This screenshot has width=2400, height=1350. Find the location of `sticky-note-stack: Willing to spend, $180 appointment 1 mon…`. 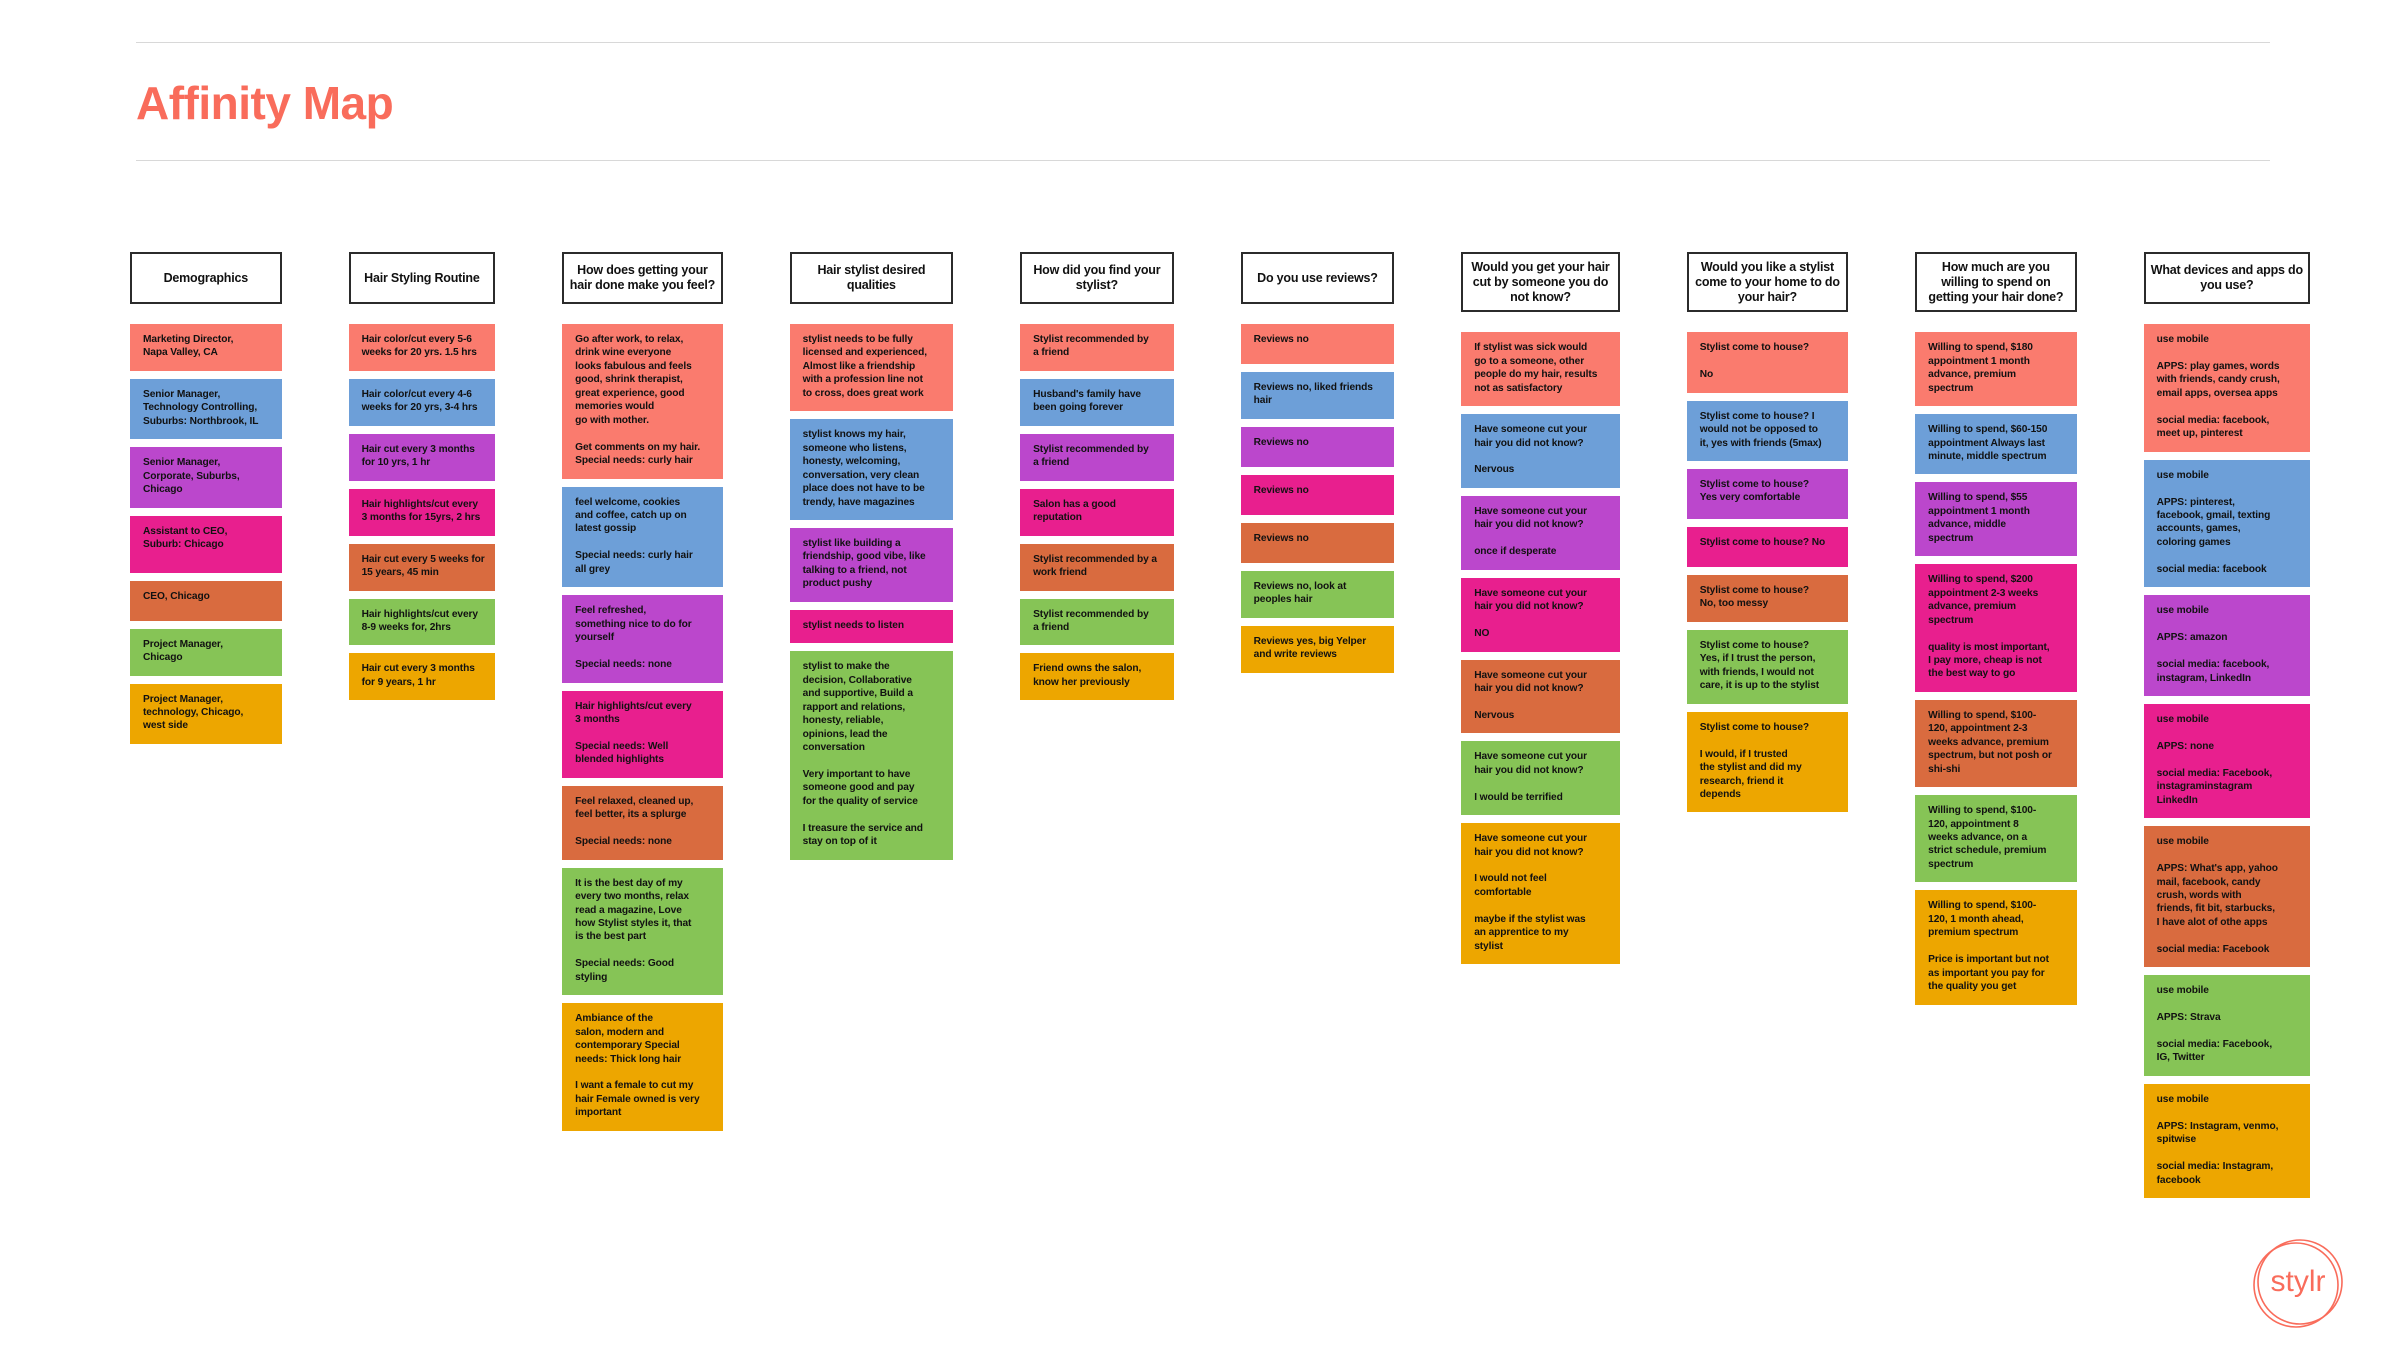

sticky-note-stack: Willing to spend, $180 appointment 1 mon… is located at coordinates (1996, 672).